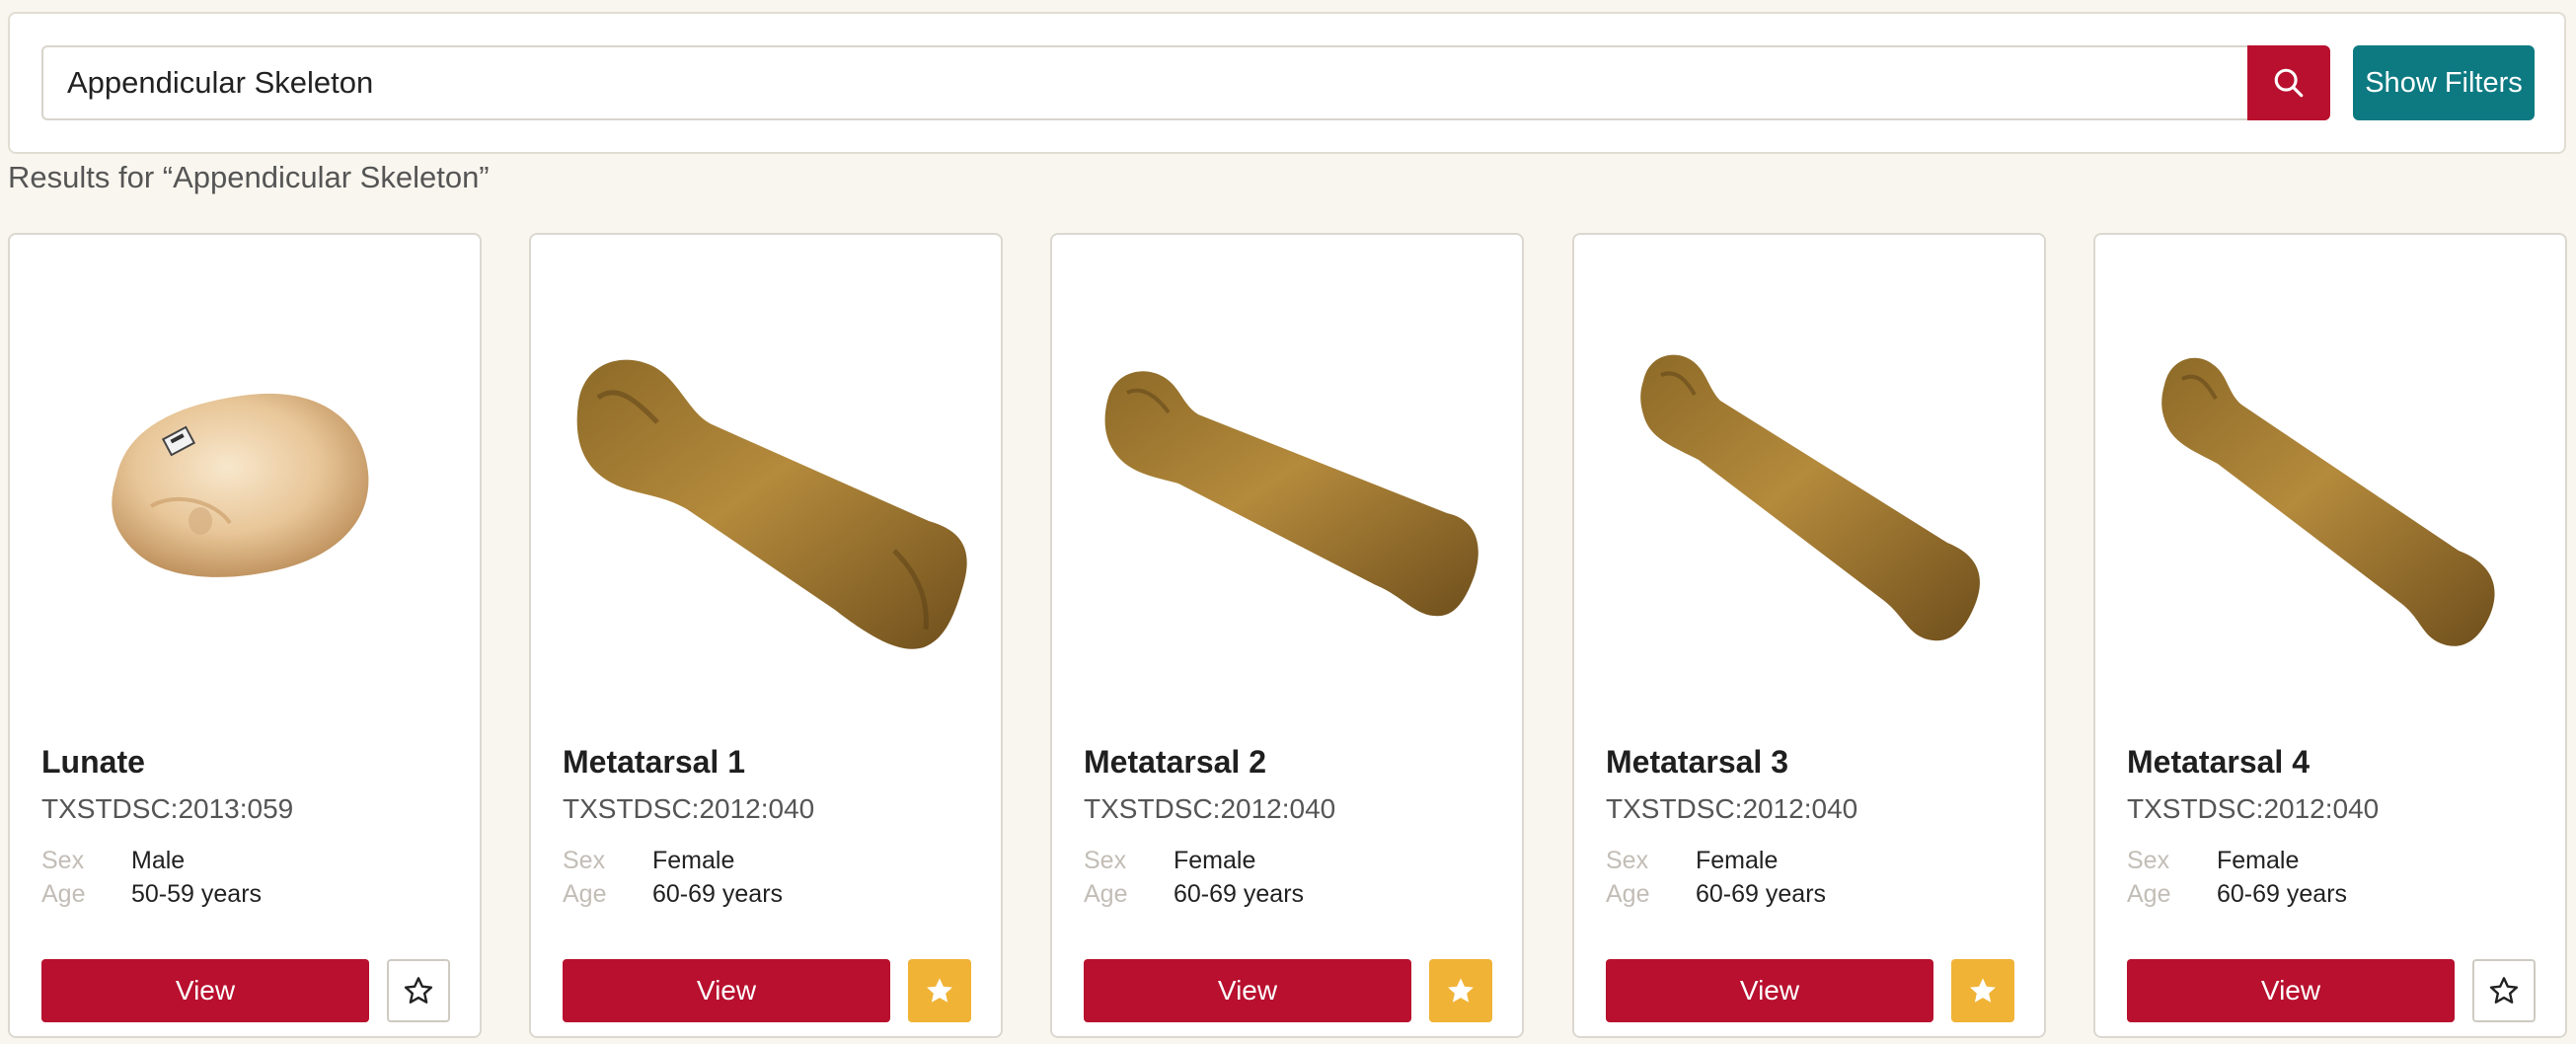 The image size is (2576, 1044). What do you see at coordinates (1175, 762) in the screenshot?
I see `card-title: Metatarsal 2` at bounding box center [1175, 762].